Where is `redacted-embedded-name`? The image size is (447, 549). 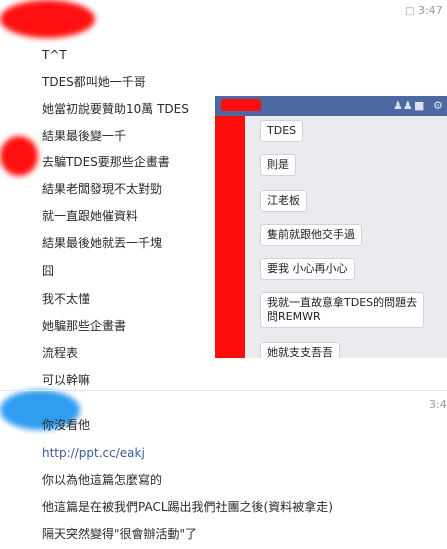 redacted-embedded-name is located at coordinates (241, 105).